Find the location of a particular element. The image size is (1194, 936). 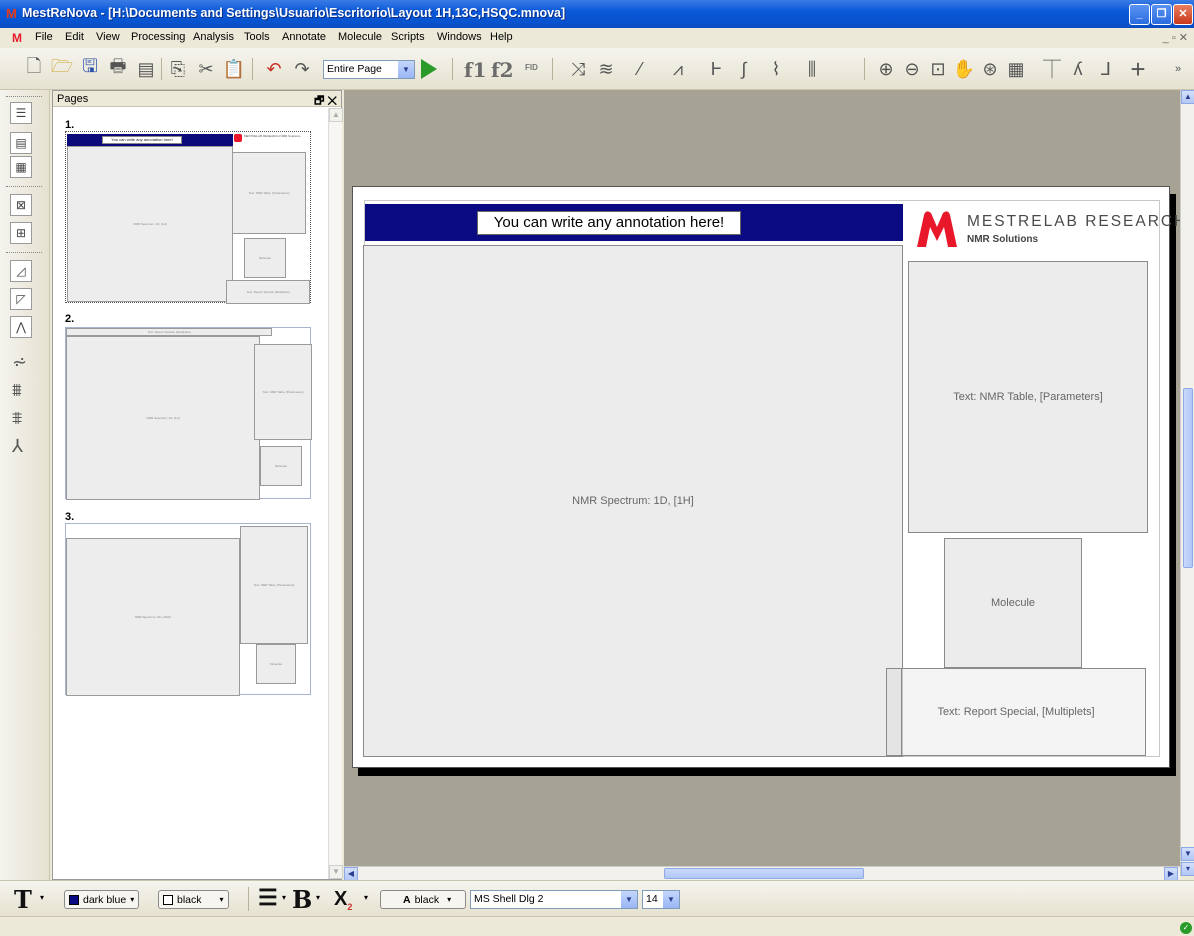

close-button: ✕ is located at coordinates (1183, 14).